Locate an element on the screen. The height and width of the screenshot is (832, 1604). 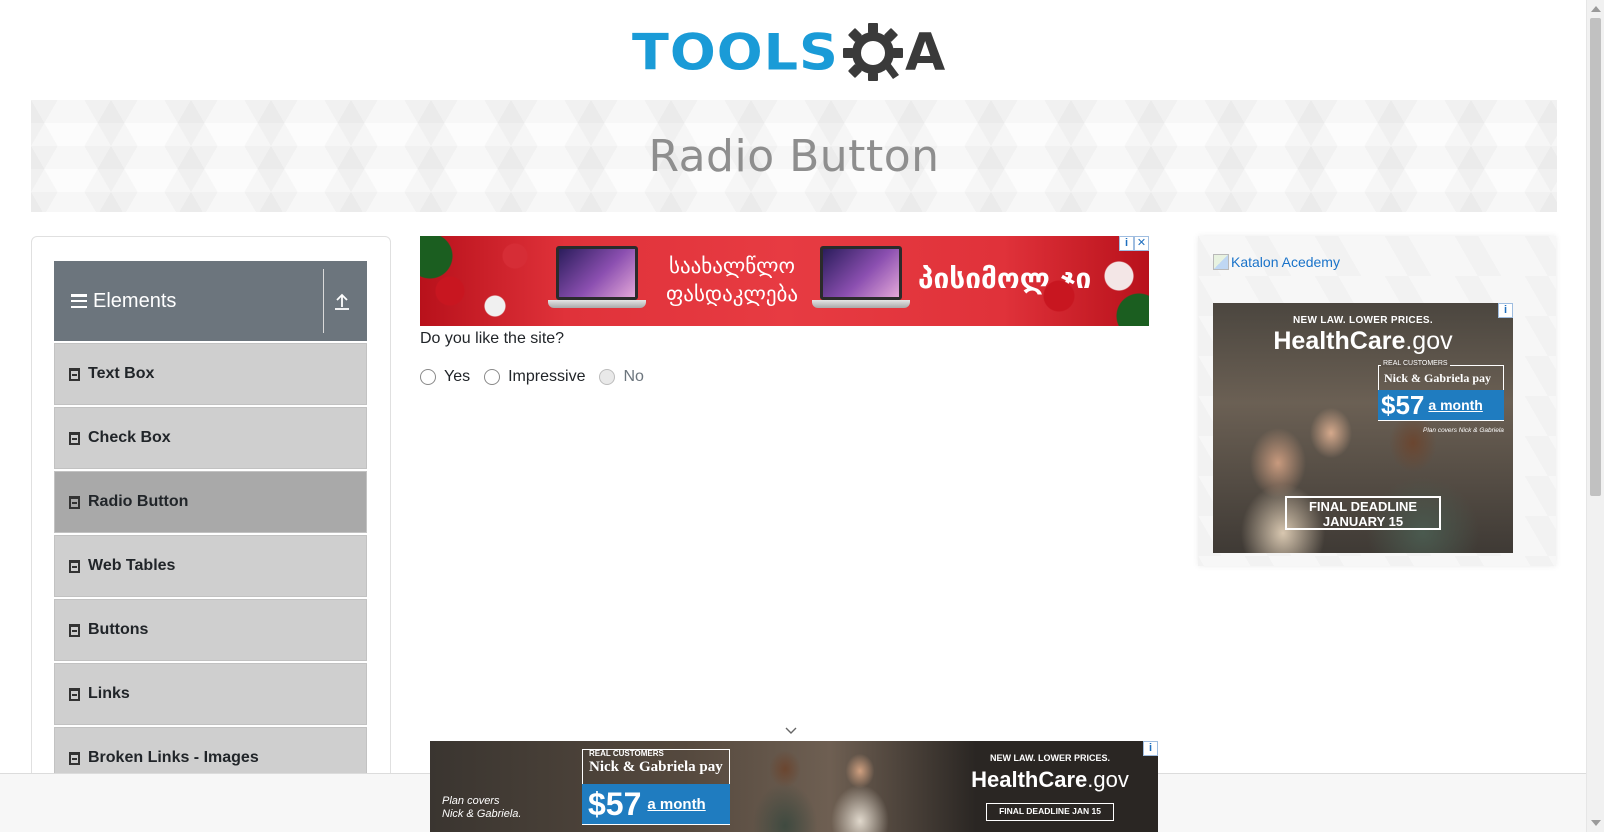
sidebar-item-label: Links is located at coordinates (109, 693).